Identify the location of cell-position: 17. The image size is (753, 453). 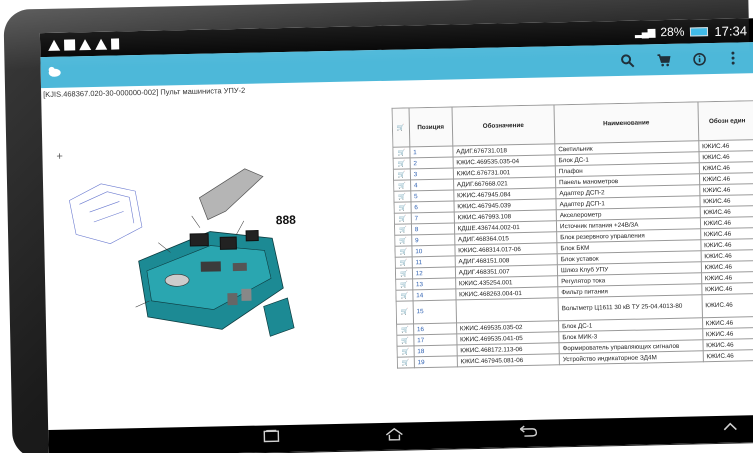
(435, 339).